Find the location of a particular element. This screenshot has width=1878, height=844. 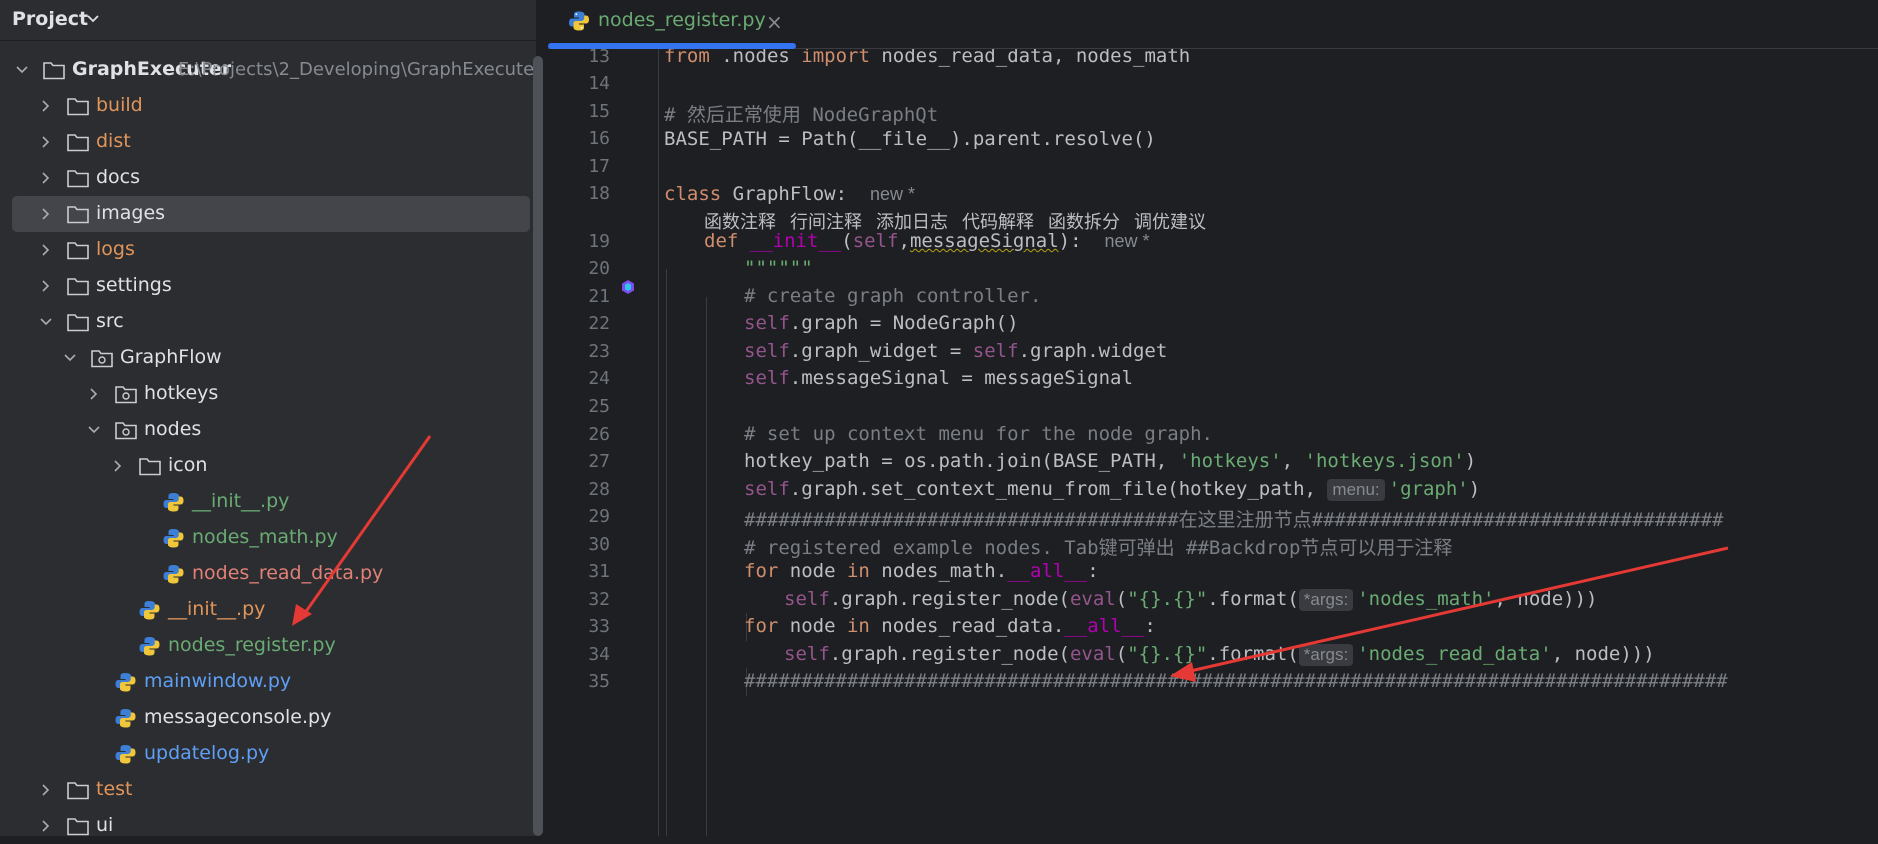

line-number: 30 is located at coordinates (599, 544).